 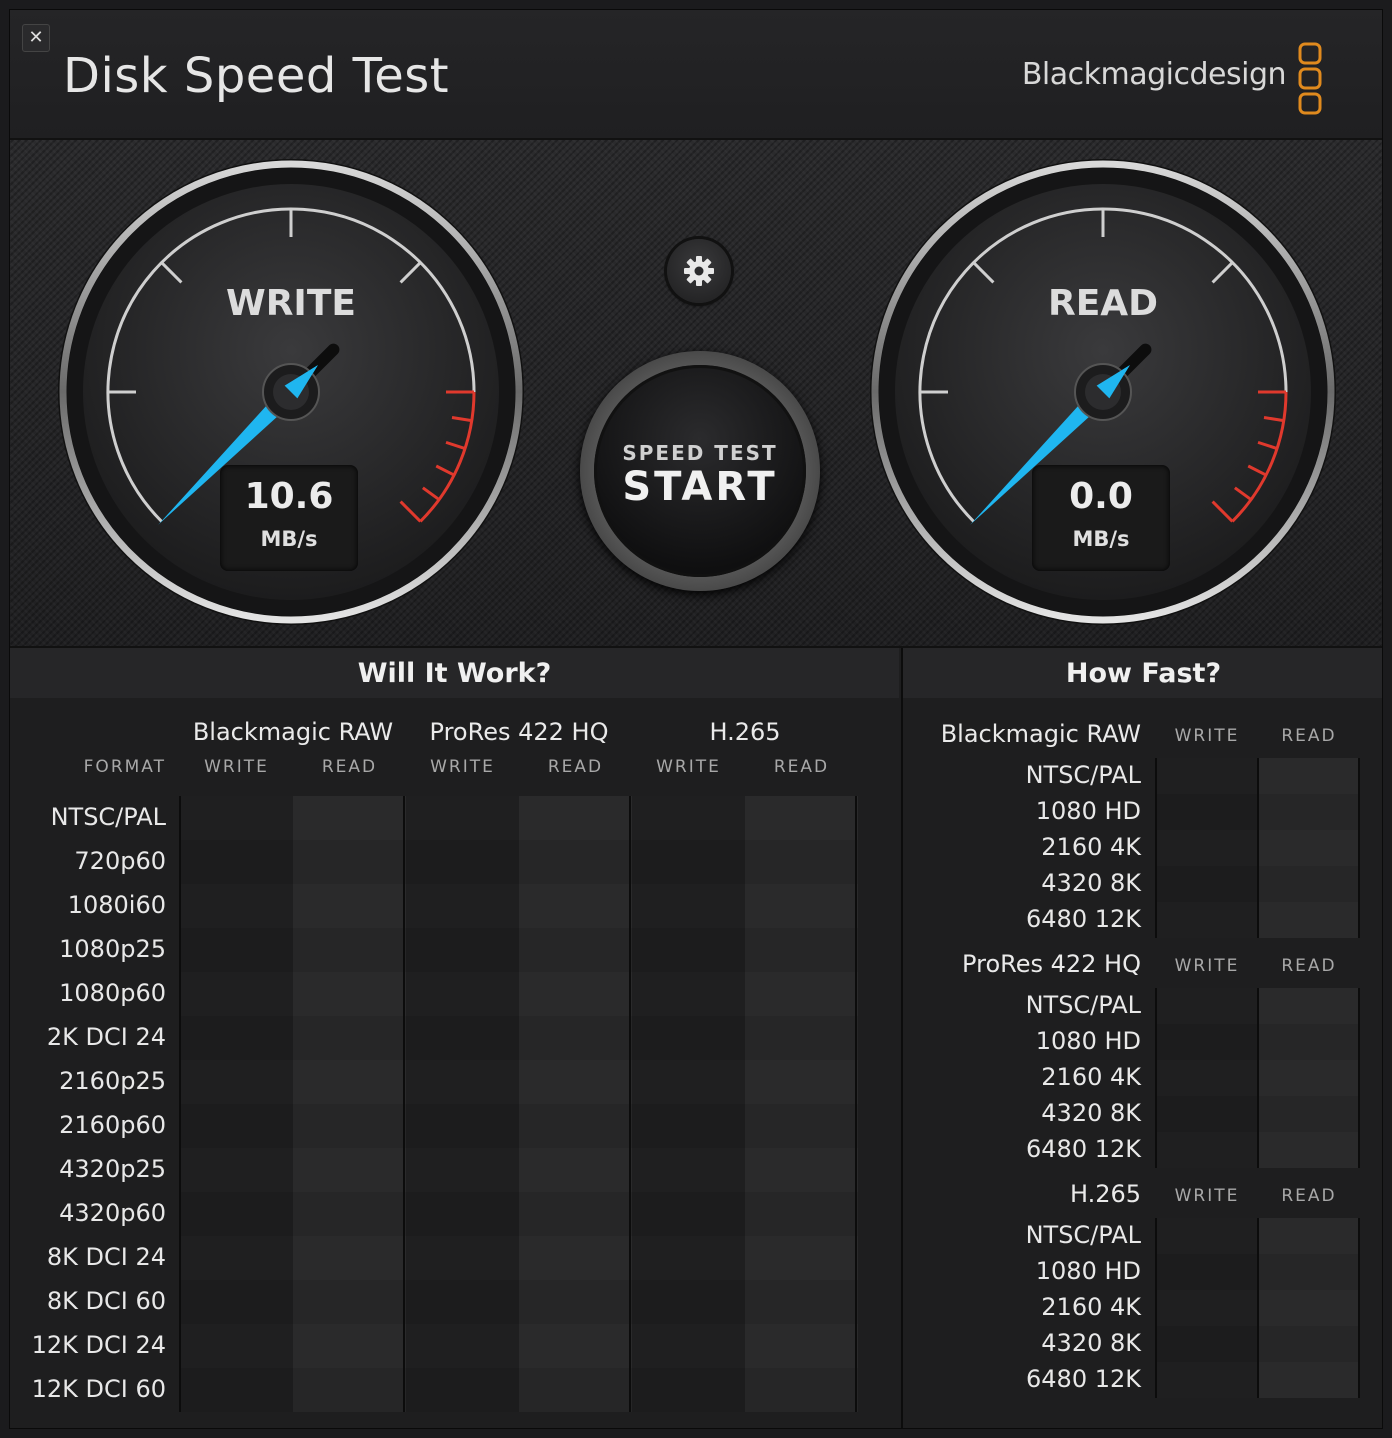 What do you see at coordinates (1091, 1307) in the screenshot?
I see `hf-row-label: 2160 4K` at bounding box center [1091, 1307].